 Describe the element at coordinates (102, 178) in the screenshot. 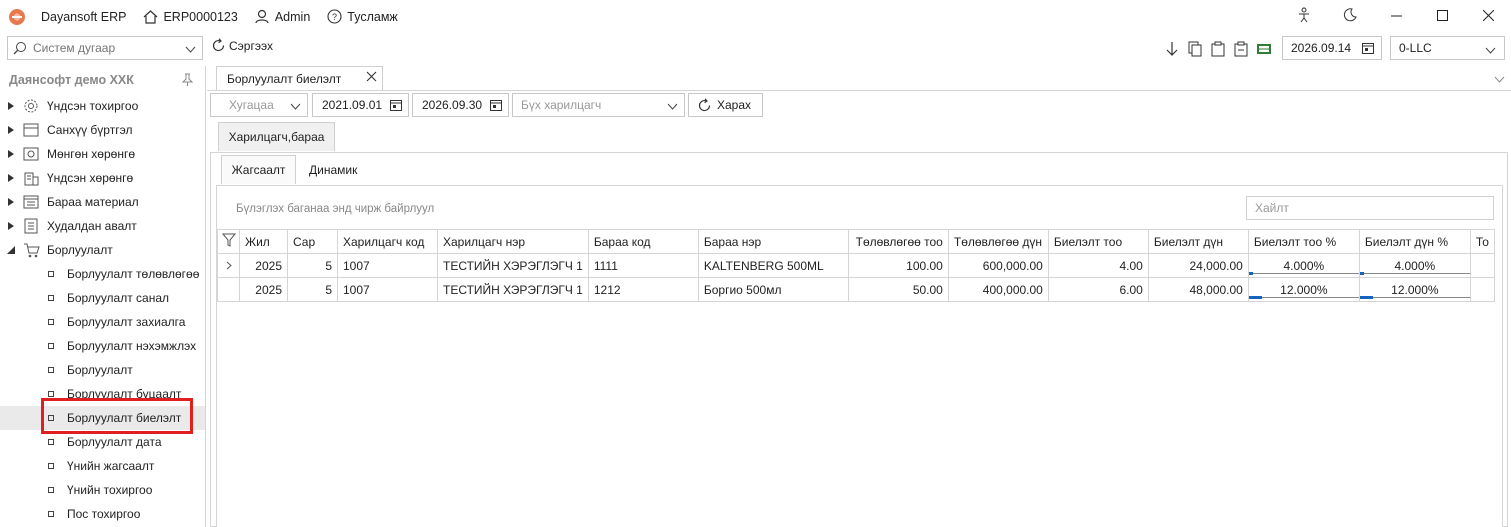

I see `nav-group-fixed-assets: Үндсэн хөрөнгө` at that location.